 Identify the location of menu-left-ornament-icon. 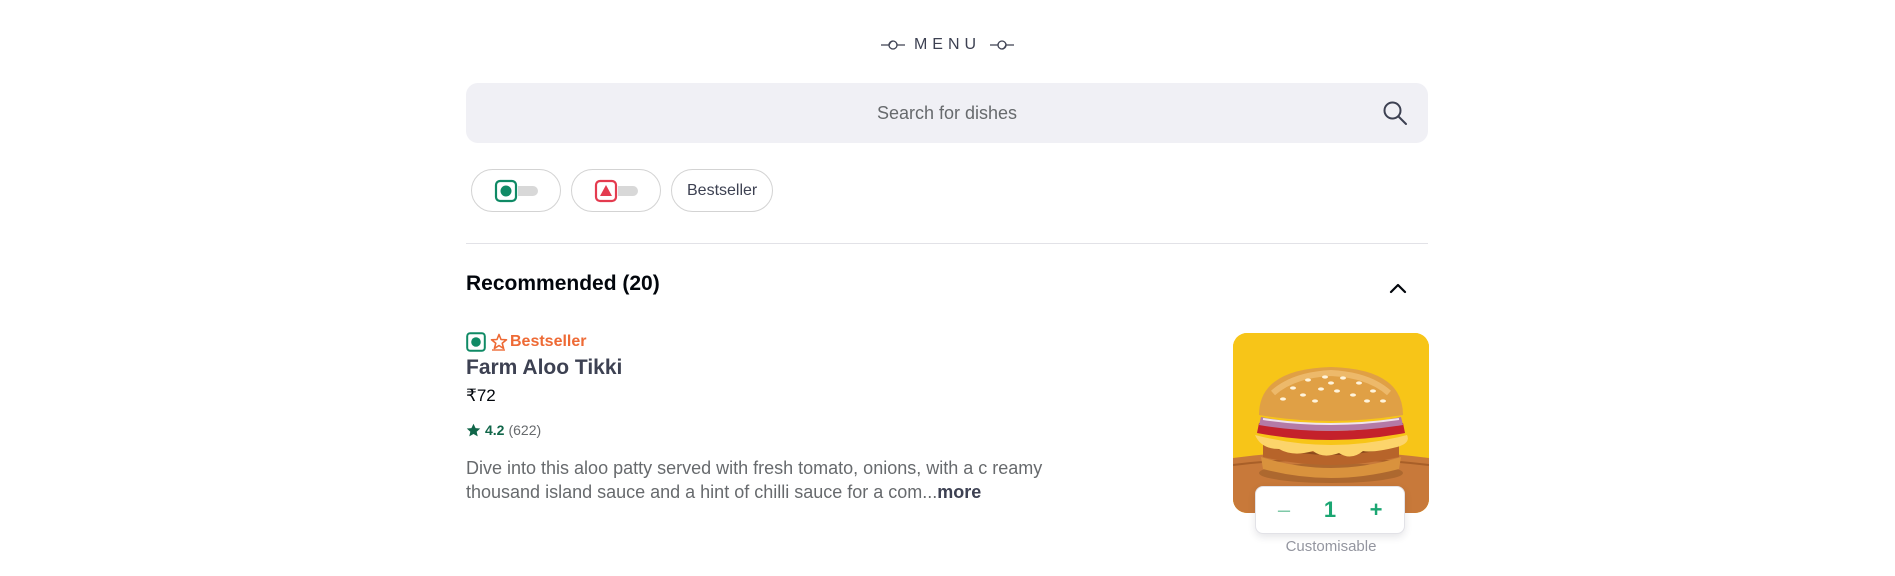
(892, 45).